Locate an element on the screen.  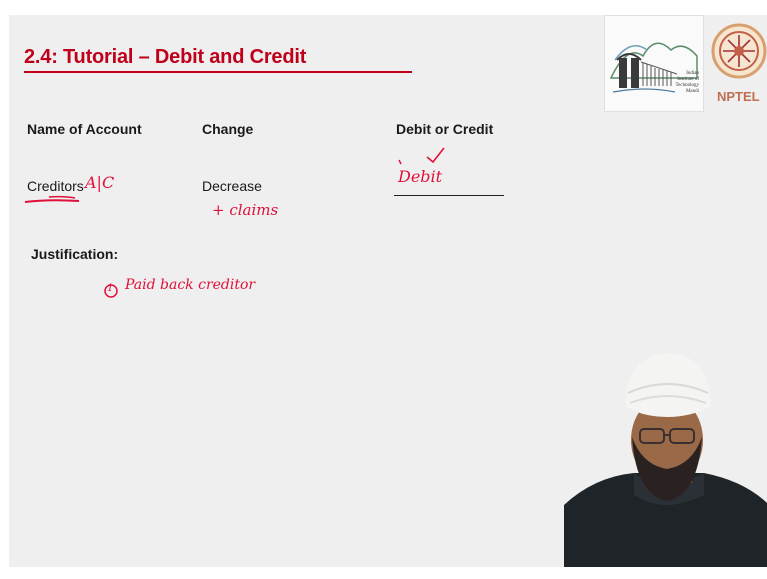
annotation-debit: Debit is located at coordinates (420, 176).